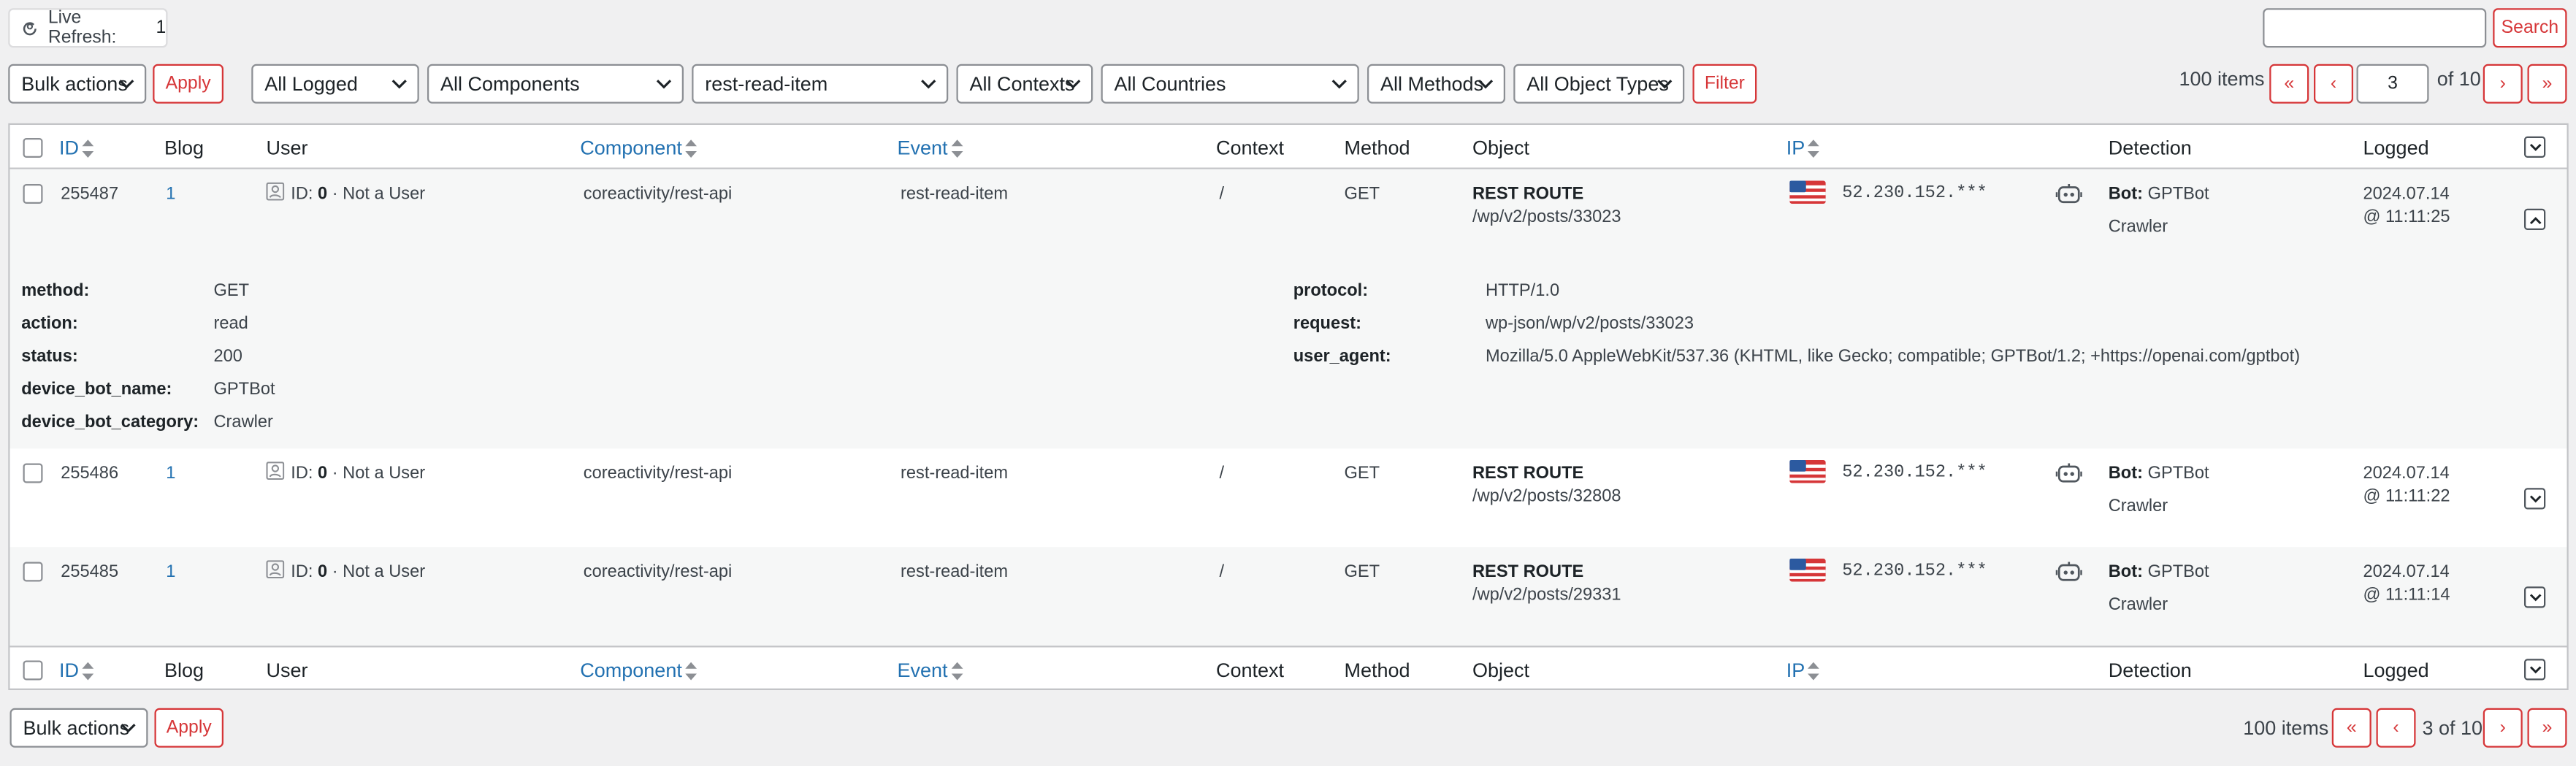 The width and height of the screenshot is (2576, 766). I want to click on live-refresh-label: Live Refresh:, so click(82, 28).